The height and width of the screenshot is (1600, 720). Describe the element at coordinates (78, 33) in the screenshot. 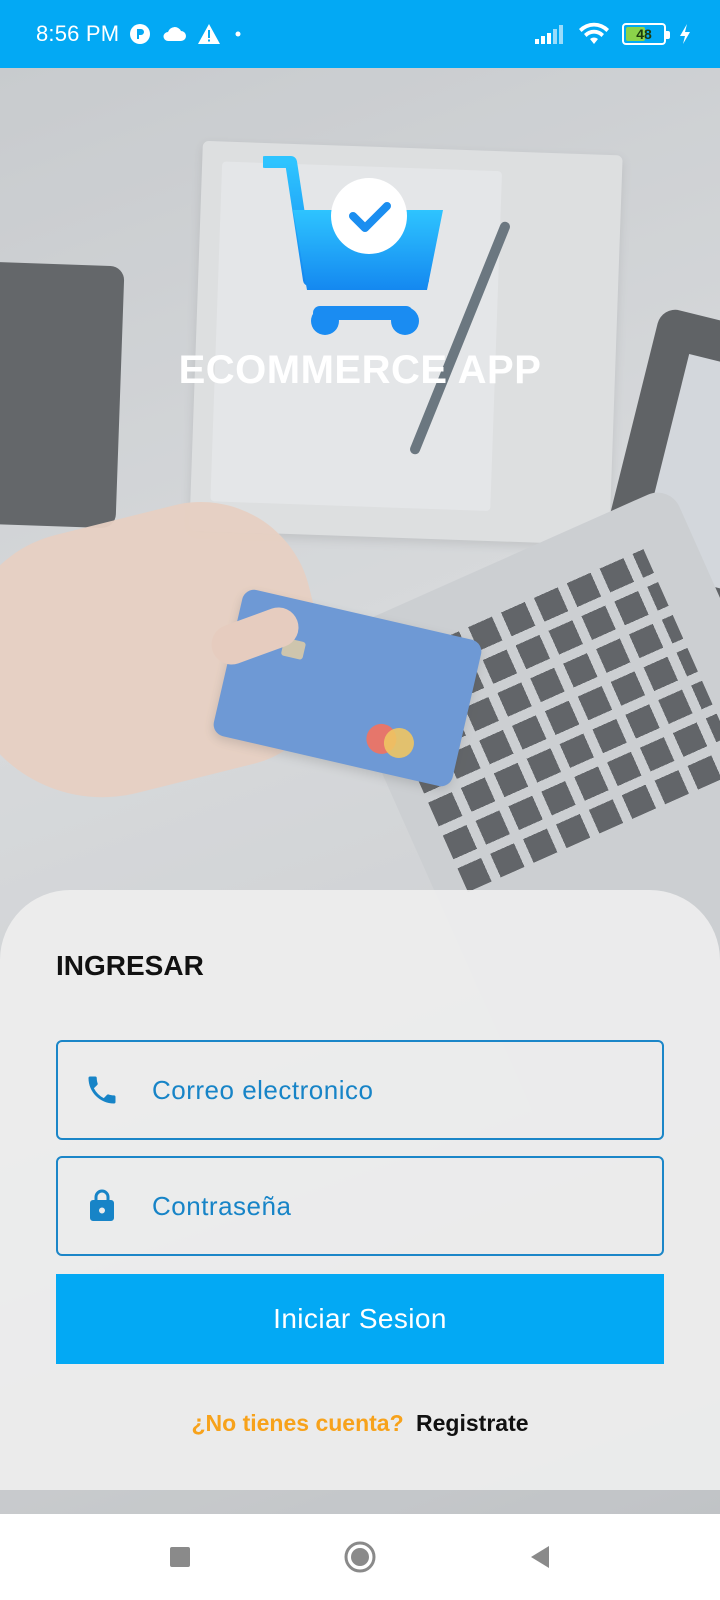

I see `status-time: 8:56 PM` at that location.